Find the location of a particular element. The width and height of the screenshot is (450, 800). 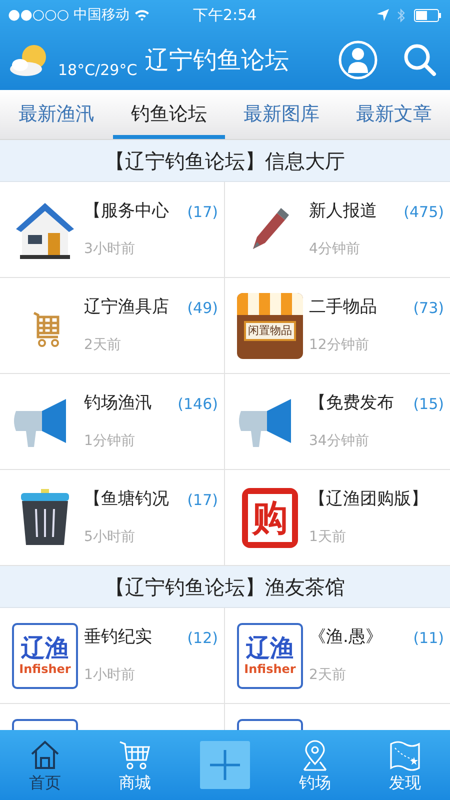

seal-stamp-icon: 购 is located at coordinates (270, 518).